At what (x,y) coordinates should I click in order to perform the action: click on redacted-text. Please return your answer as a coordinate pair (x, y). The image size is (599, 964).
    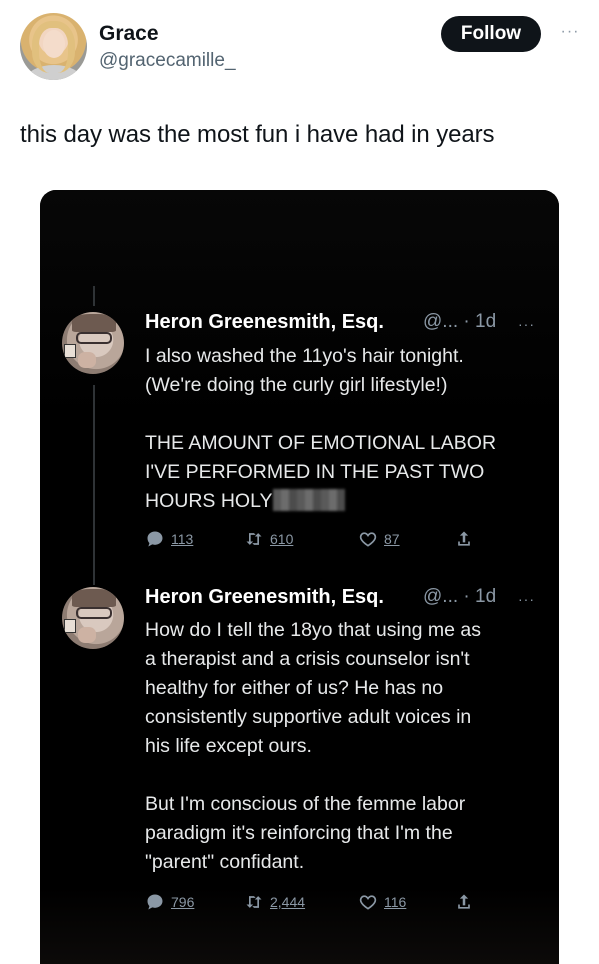
    Looking at the image, I should click on (308, 500).